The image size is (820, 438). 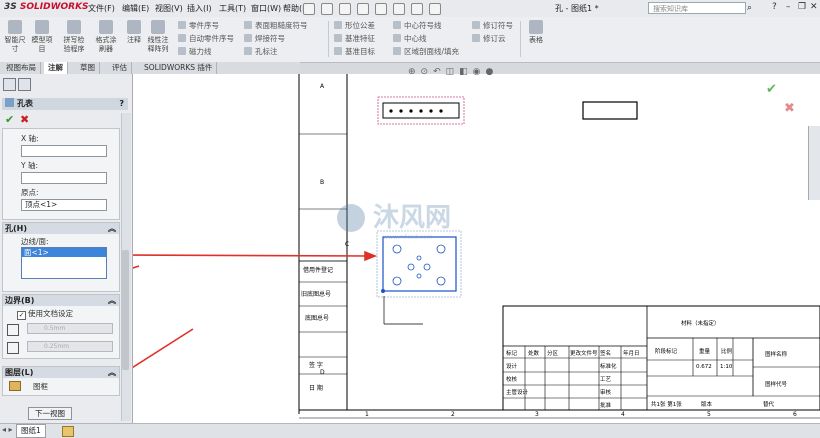 I want to click on x-axis-field, so click(x=64, y=151).